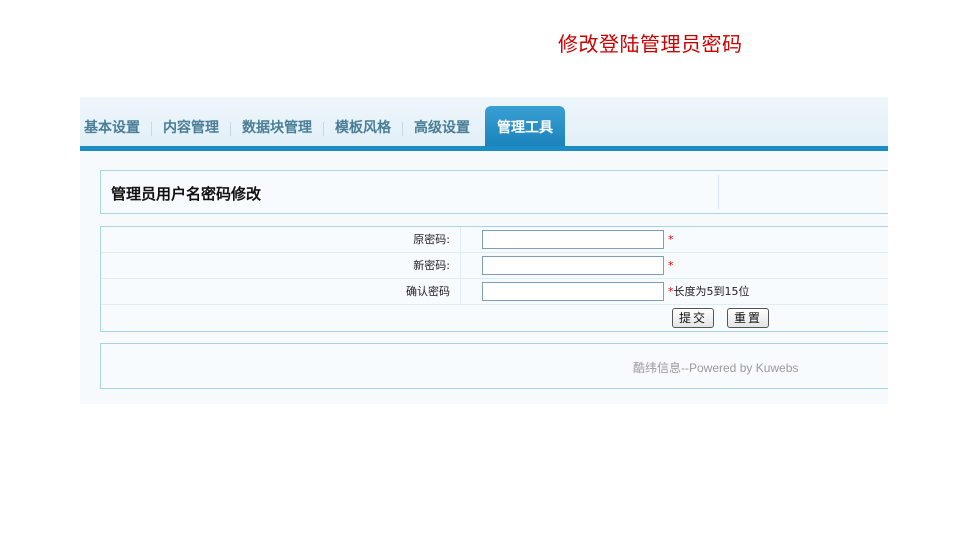 The image size is (960, 547). I want to click on tab-bar-underline, so click(484, 148).